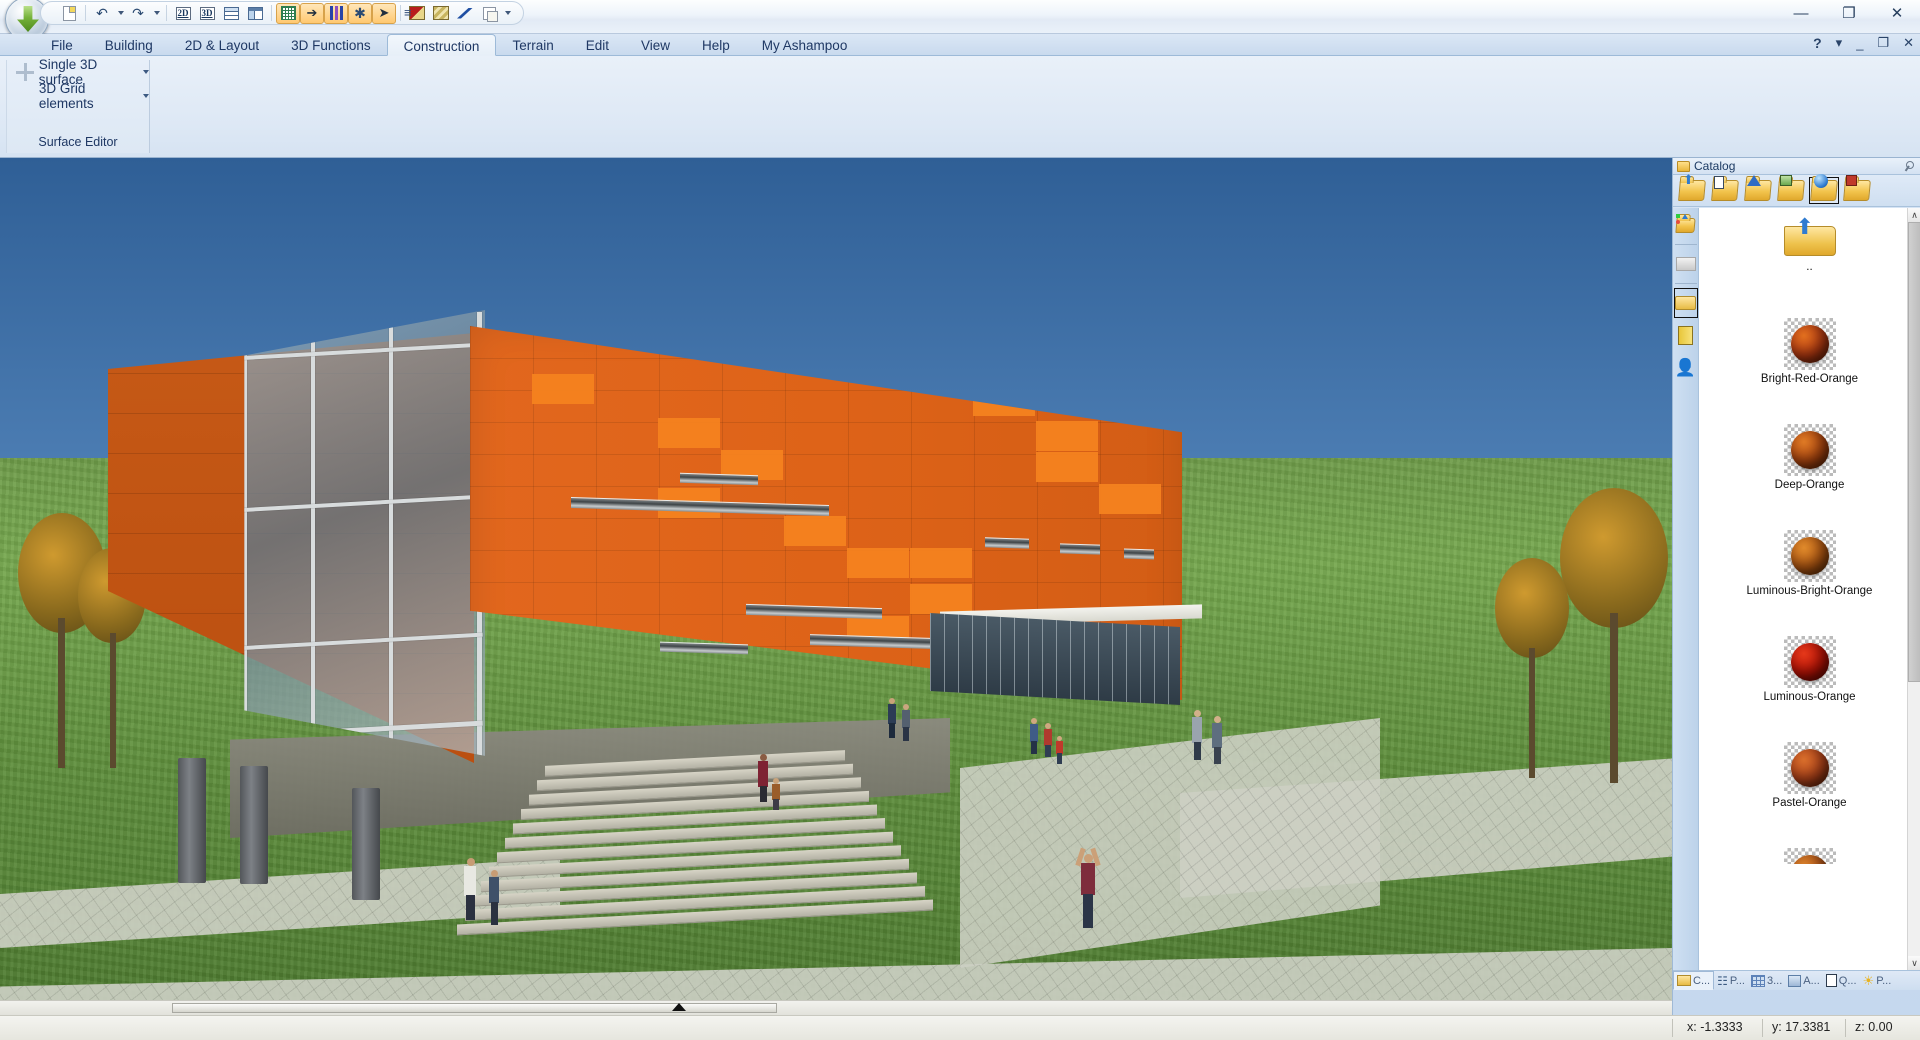 The height and width of the screenshot is (1040, 1920). What do you see at coordinates (1824, 189) in the screenshot?
I see `catalog-materials-button` at bounding box center [1824, 189].